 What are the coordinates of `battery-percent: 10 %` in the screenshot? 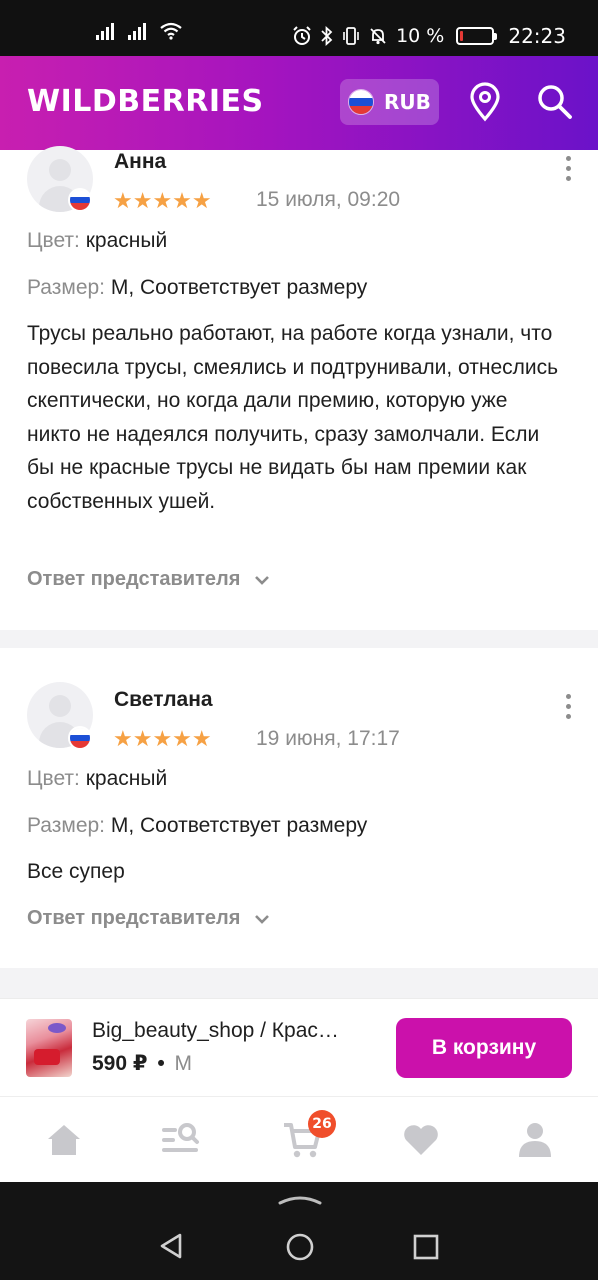 It's located at (420, 36).